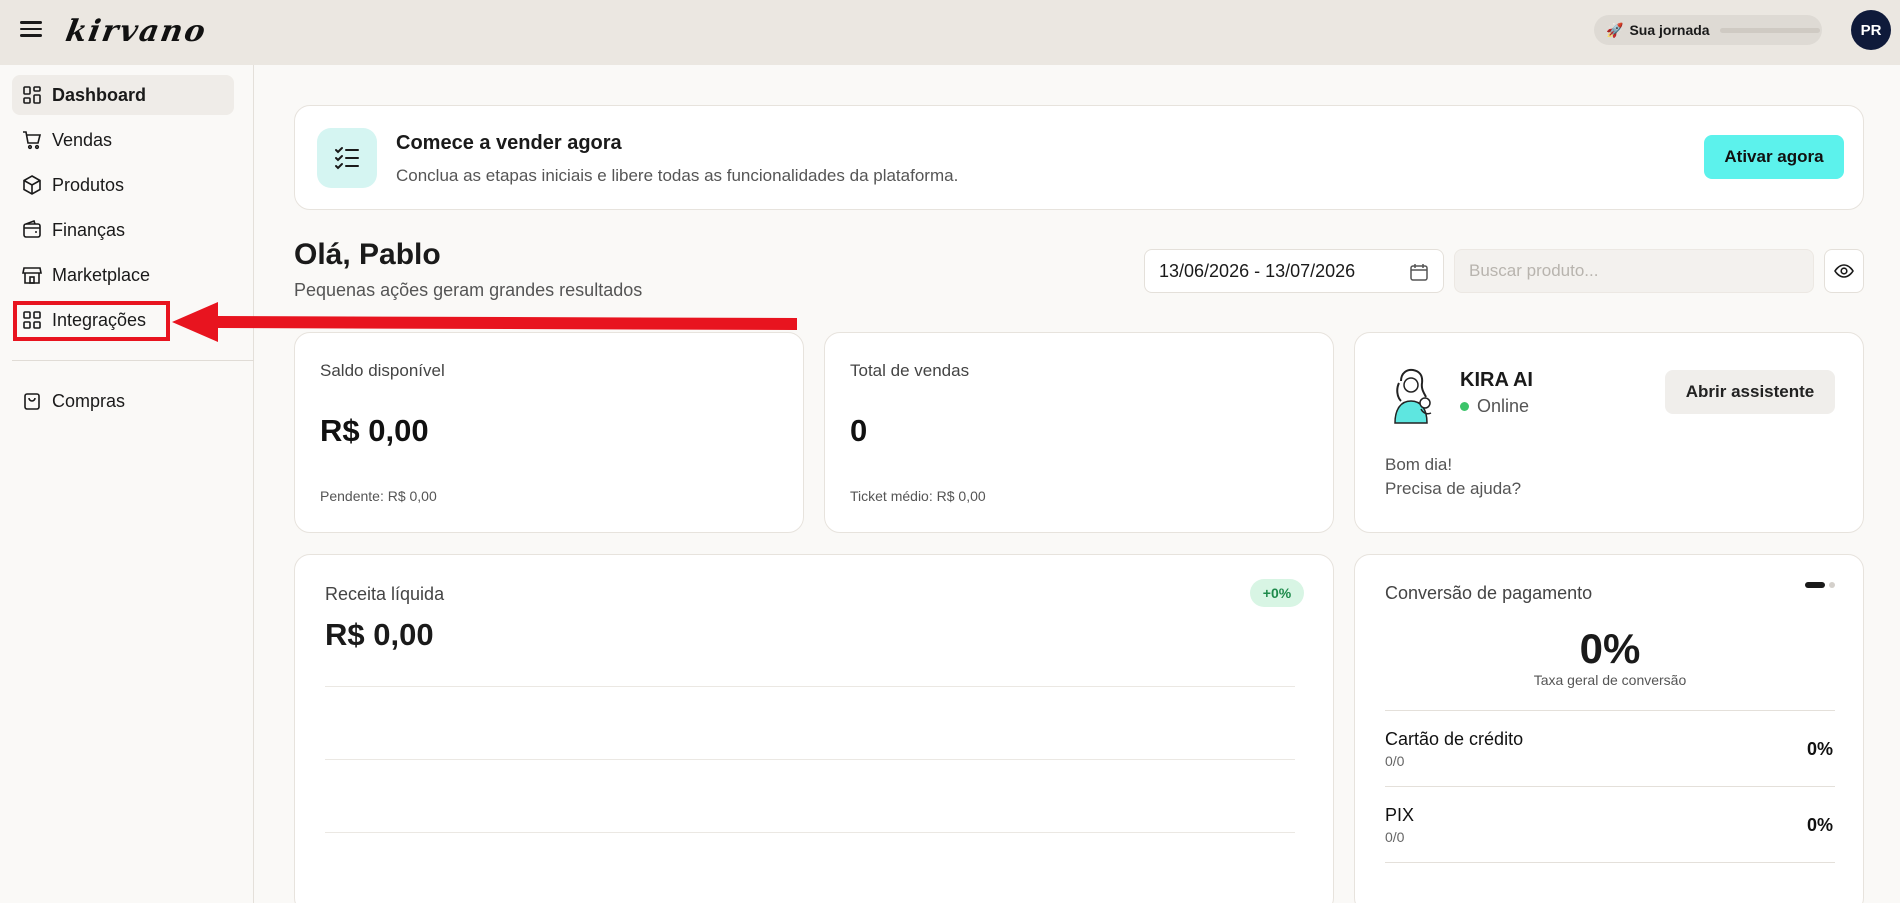 This screenshot has width=1900, height=903. I want to click on journey-label: Sua jornada, so click(1669, 30).